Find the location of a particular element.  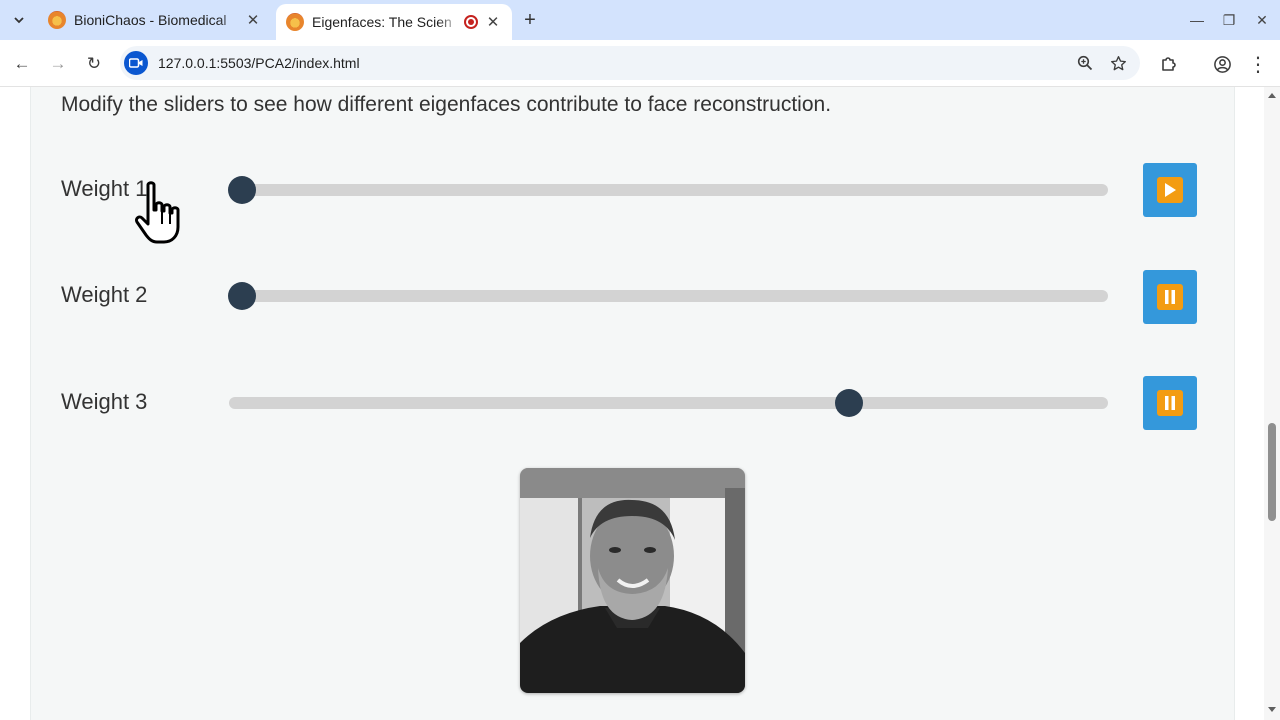

weight-1-play-button is located at coordinates (1170, 190).